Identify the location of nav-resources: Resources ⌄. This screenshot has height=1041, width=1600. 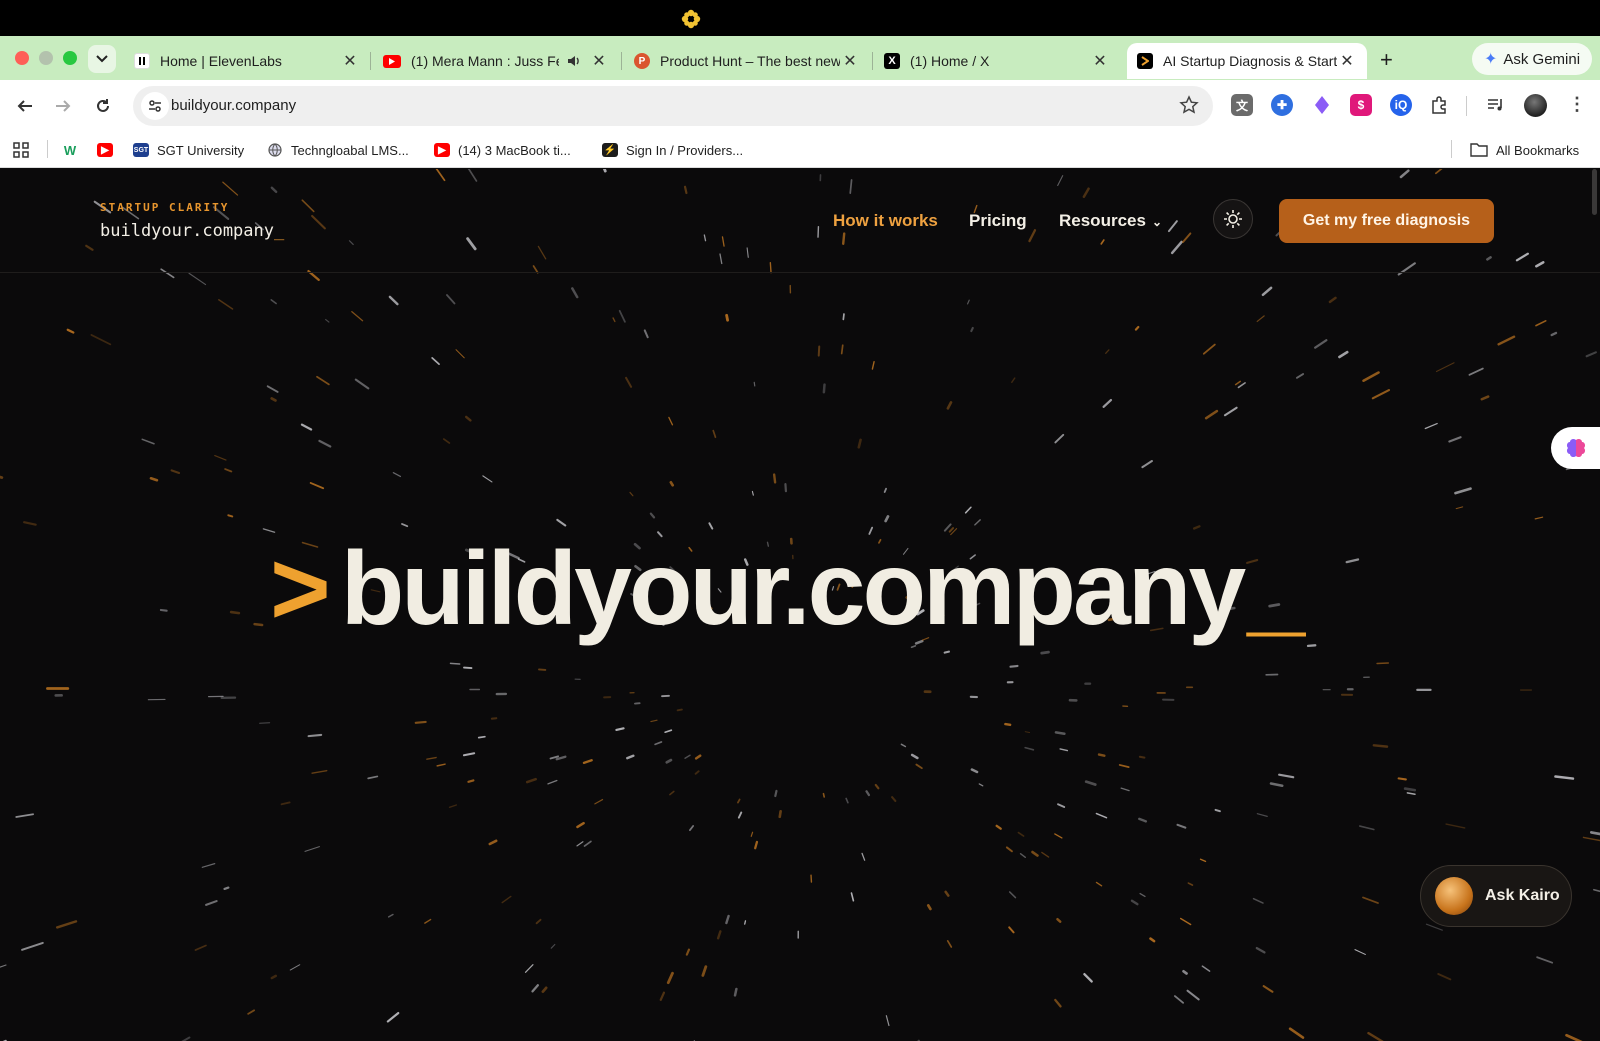
(1110, 221).